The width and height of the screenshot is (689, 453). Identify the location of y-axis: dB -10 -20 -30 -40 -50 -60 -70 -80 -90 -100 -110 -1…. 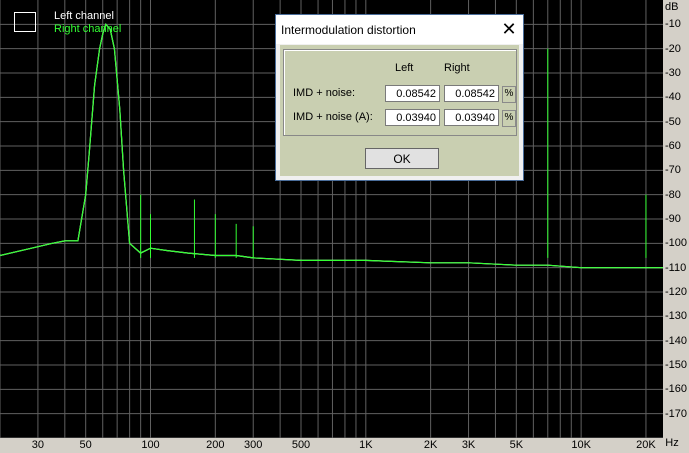
(676, 226).